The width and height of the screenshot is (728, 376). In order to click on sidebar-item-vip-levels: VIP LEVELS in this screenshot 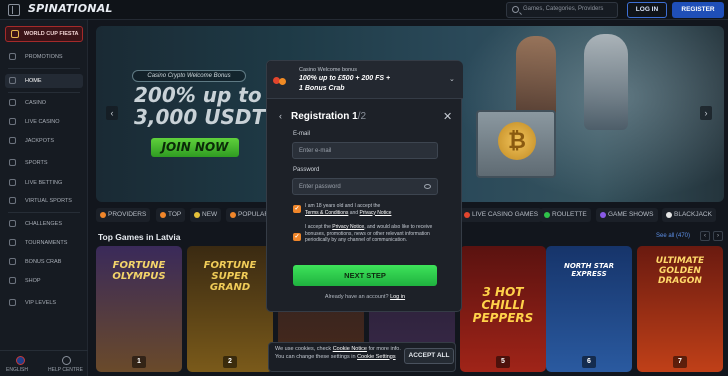, I will do `click(44, 303)`.